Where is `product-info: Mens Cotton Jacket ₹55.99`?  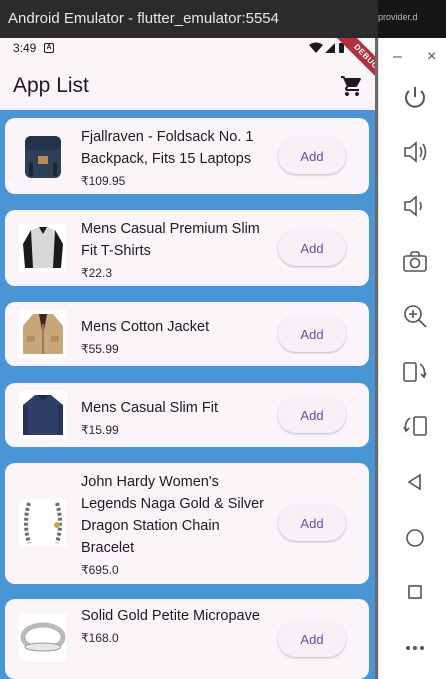
product-info: Mens Cotton Jacket ₹55.99 is located at coordinates (176, 337).